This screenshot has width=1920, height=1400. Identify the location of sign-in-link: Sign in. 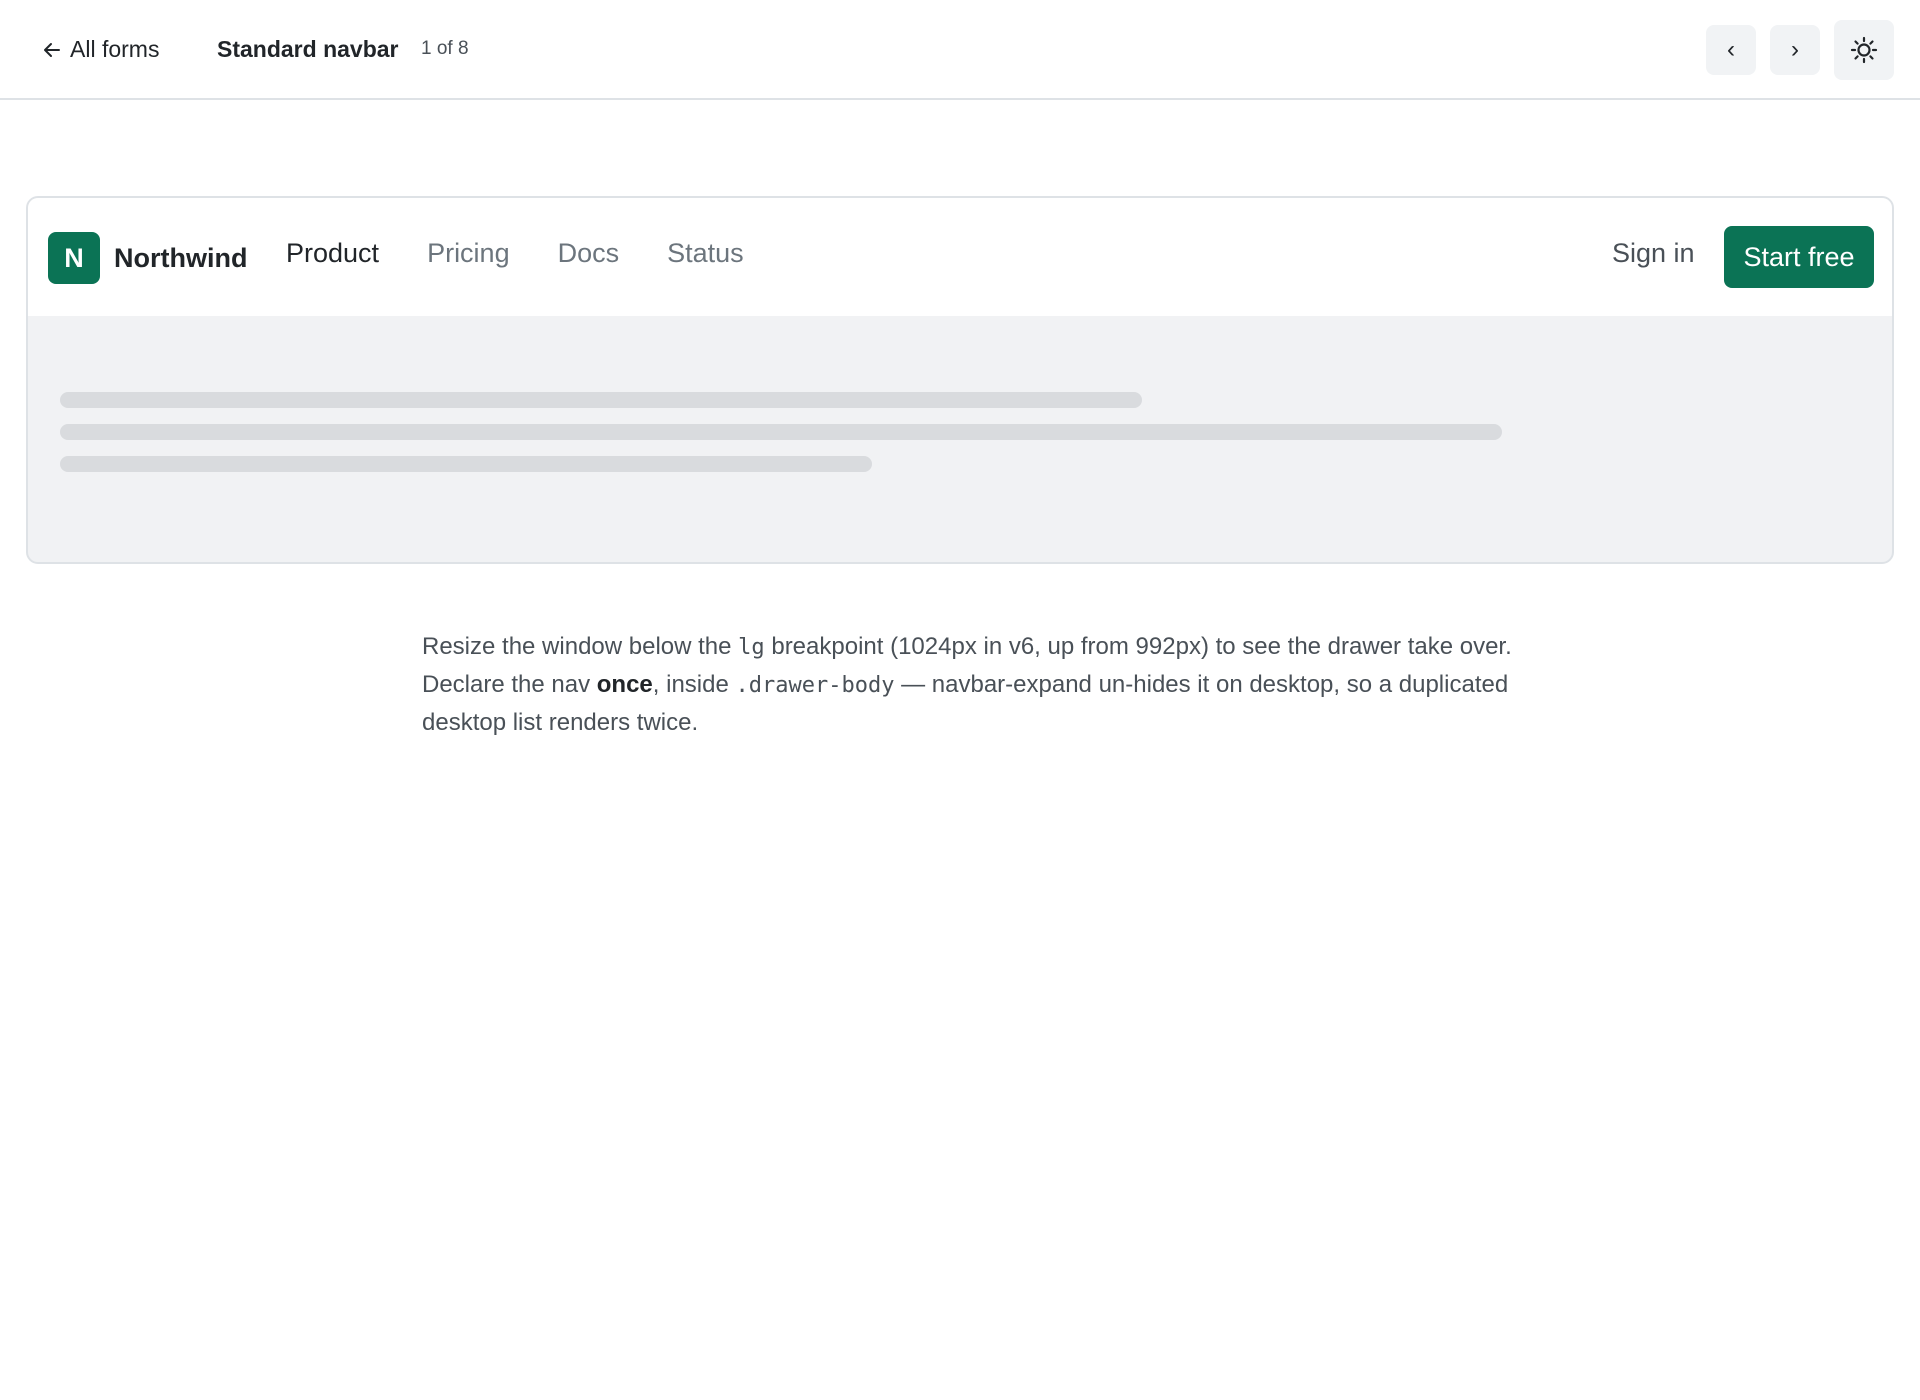
(1653, 253).